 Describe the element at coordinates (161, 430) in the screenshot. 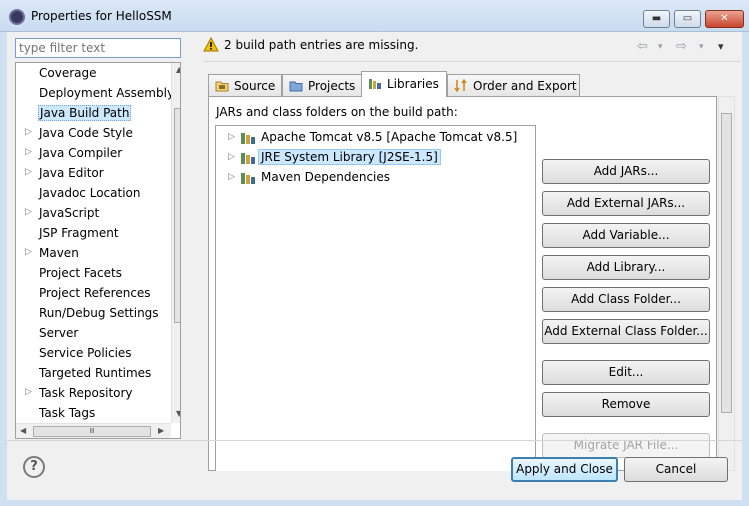

I see `scroll-right-icon: ▶` at that location.